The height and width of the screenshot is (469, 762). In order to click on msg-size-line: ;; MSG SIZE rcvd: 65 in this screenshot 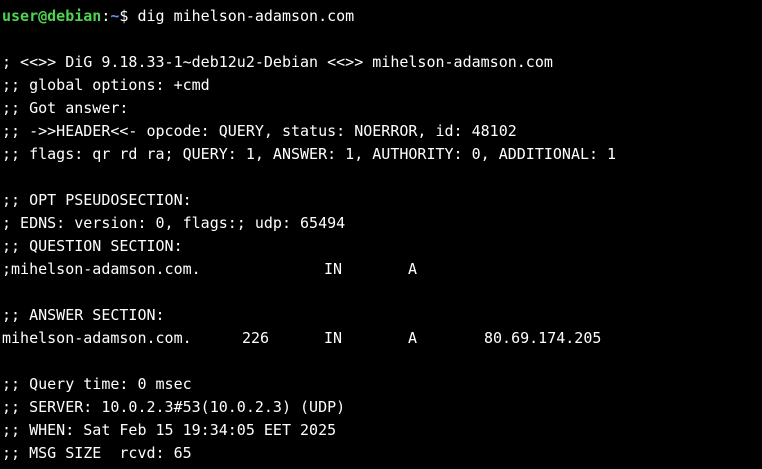, I will do `click(97, 453)`.